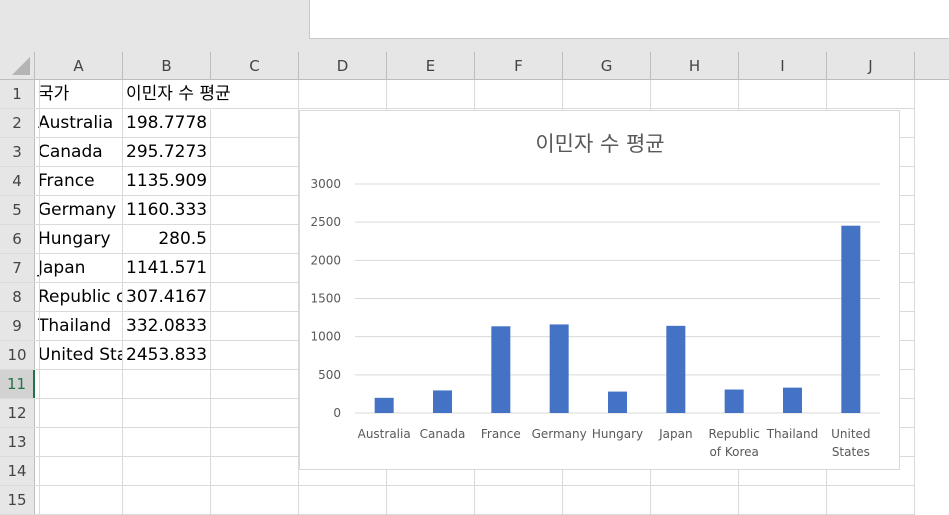 The image size is (949, 515). What do you see at coordinates (734, 401) in the screenshot?
I see `bar-republic-of-korea` at bounding box center [734, 401].